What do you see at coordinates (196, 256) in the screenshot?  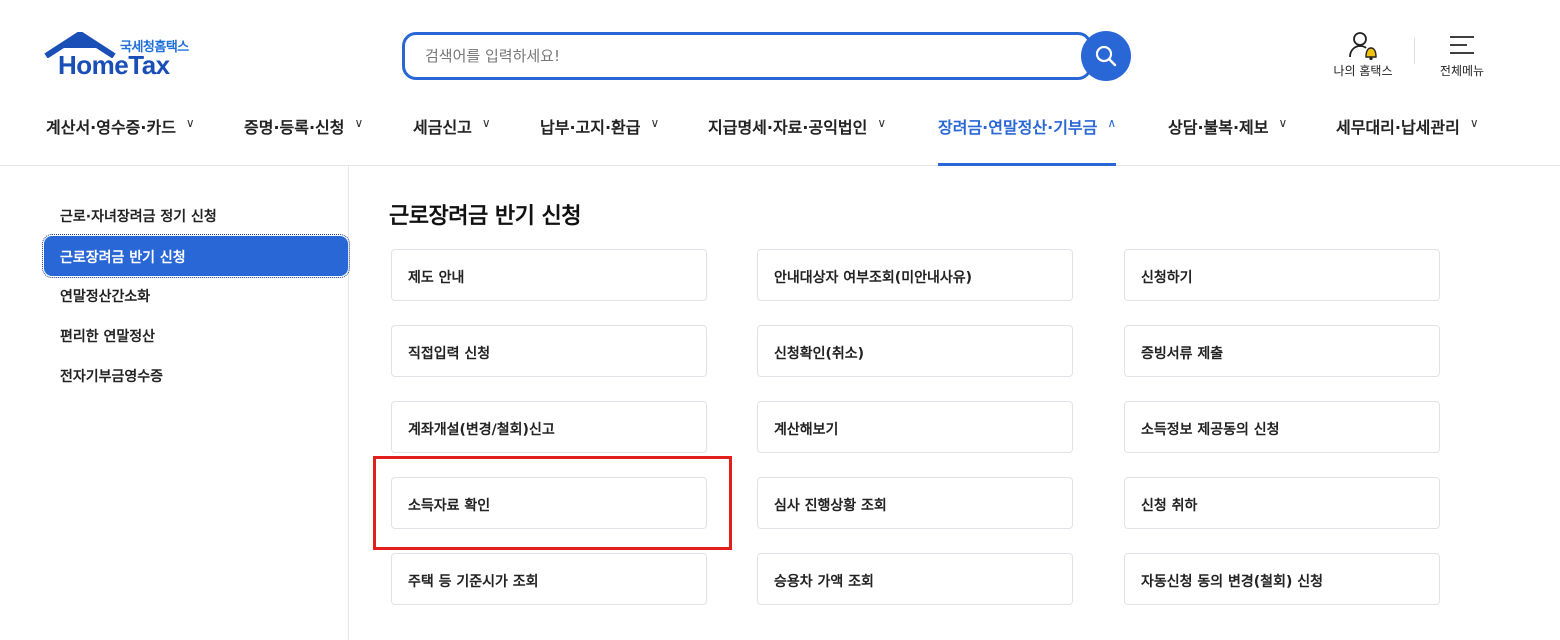 I see `sidebar-item-semiannual-application: 근로장려금 반기 신청` at bounding box center [196, 256].